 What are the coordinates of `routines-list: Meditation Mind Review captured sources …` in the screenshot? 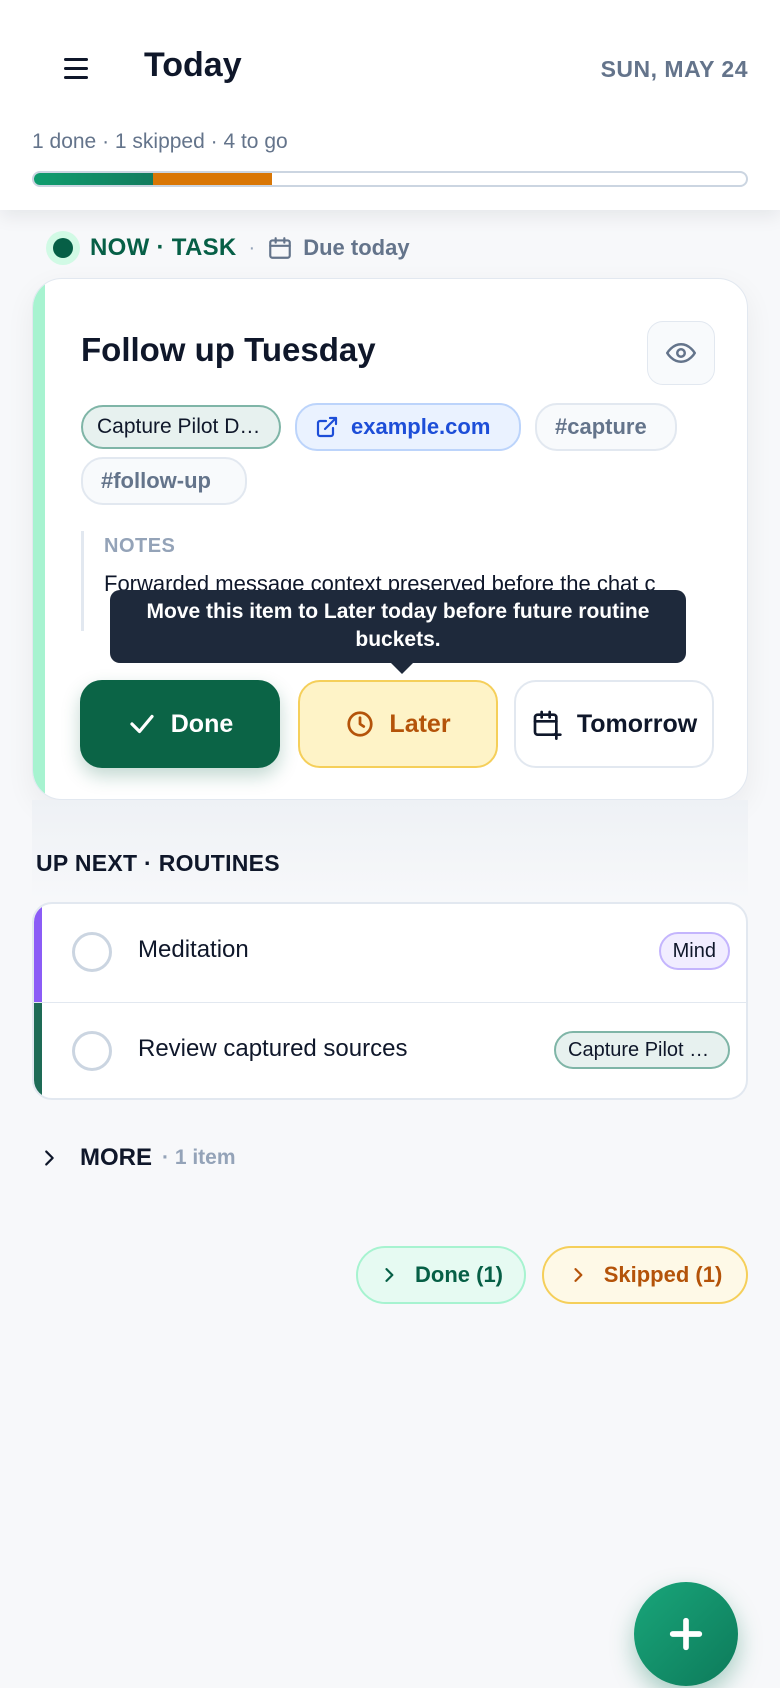 It's located at (390, 1001).